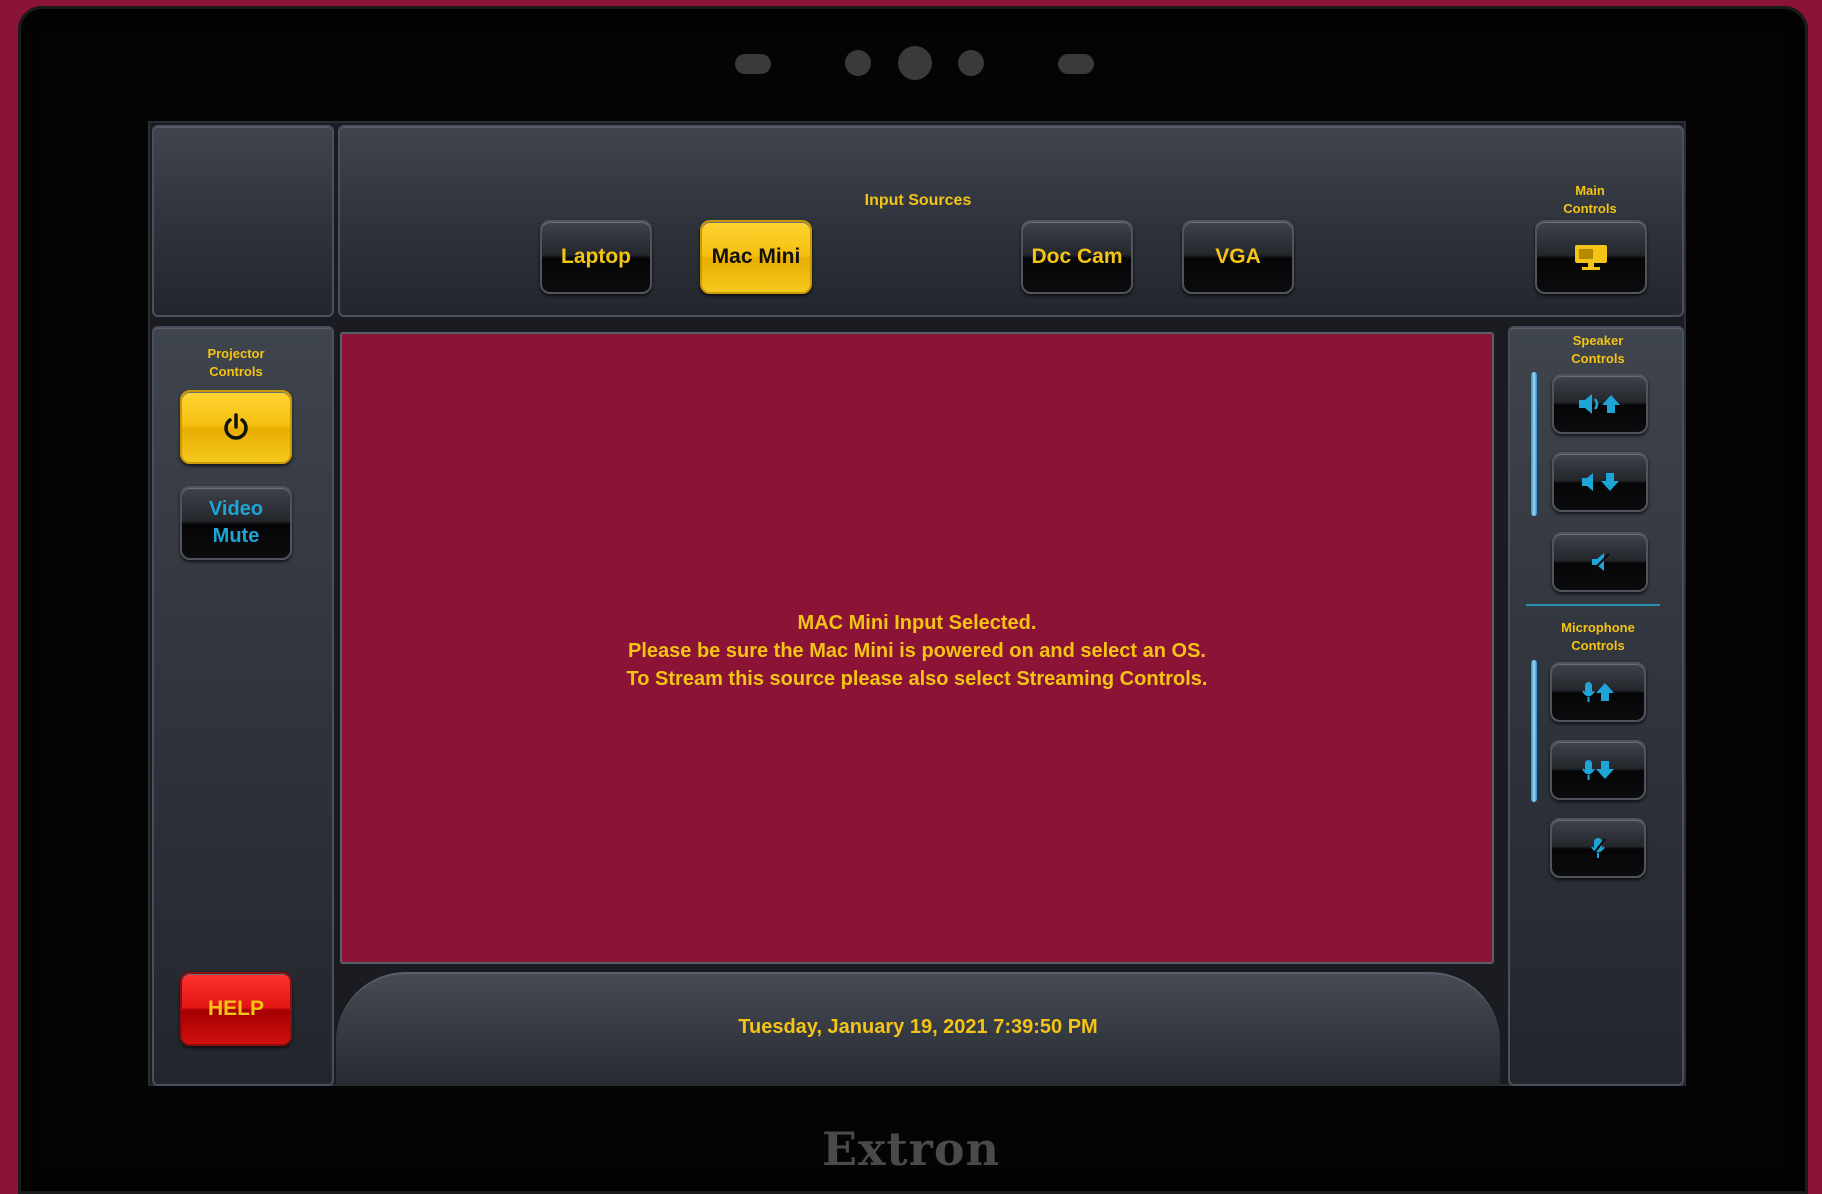 The height and width of the screenshot is (1194, 1822). I want to click on input-sources-label: Input Sources, so click(918, 200).